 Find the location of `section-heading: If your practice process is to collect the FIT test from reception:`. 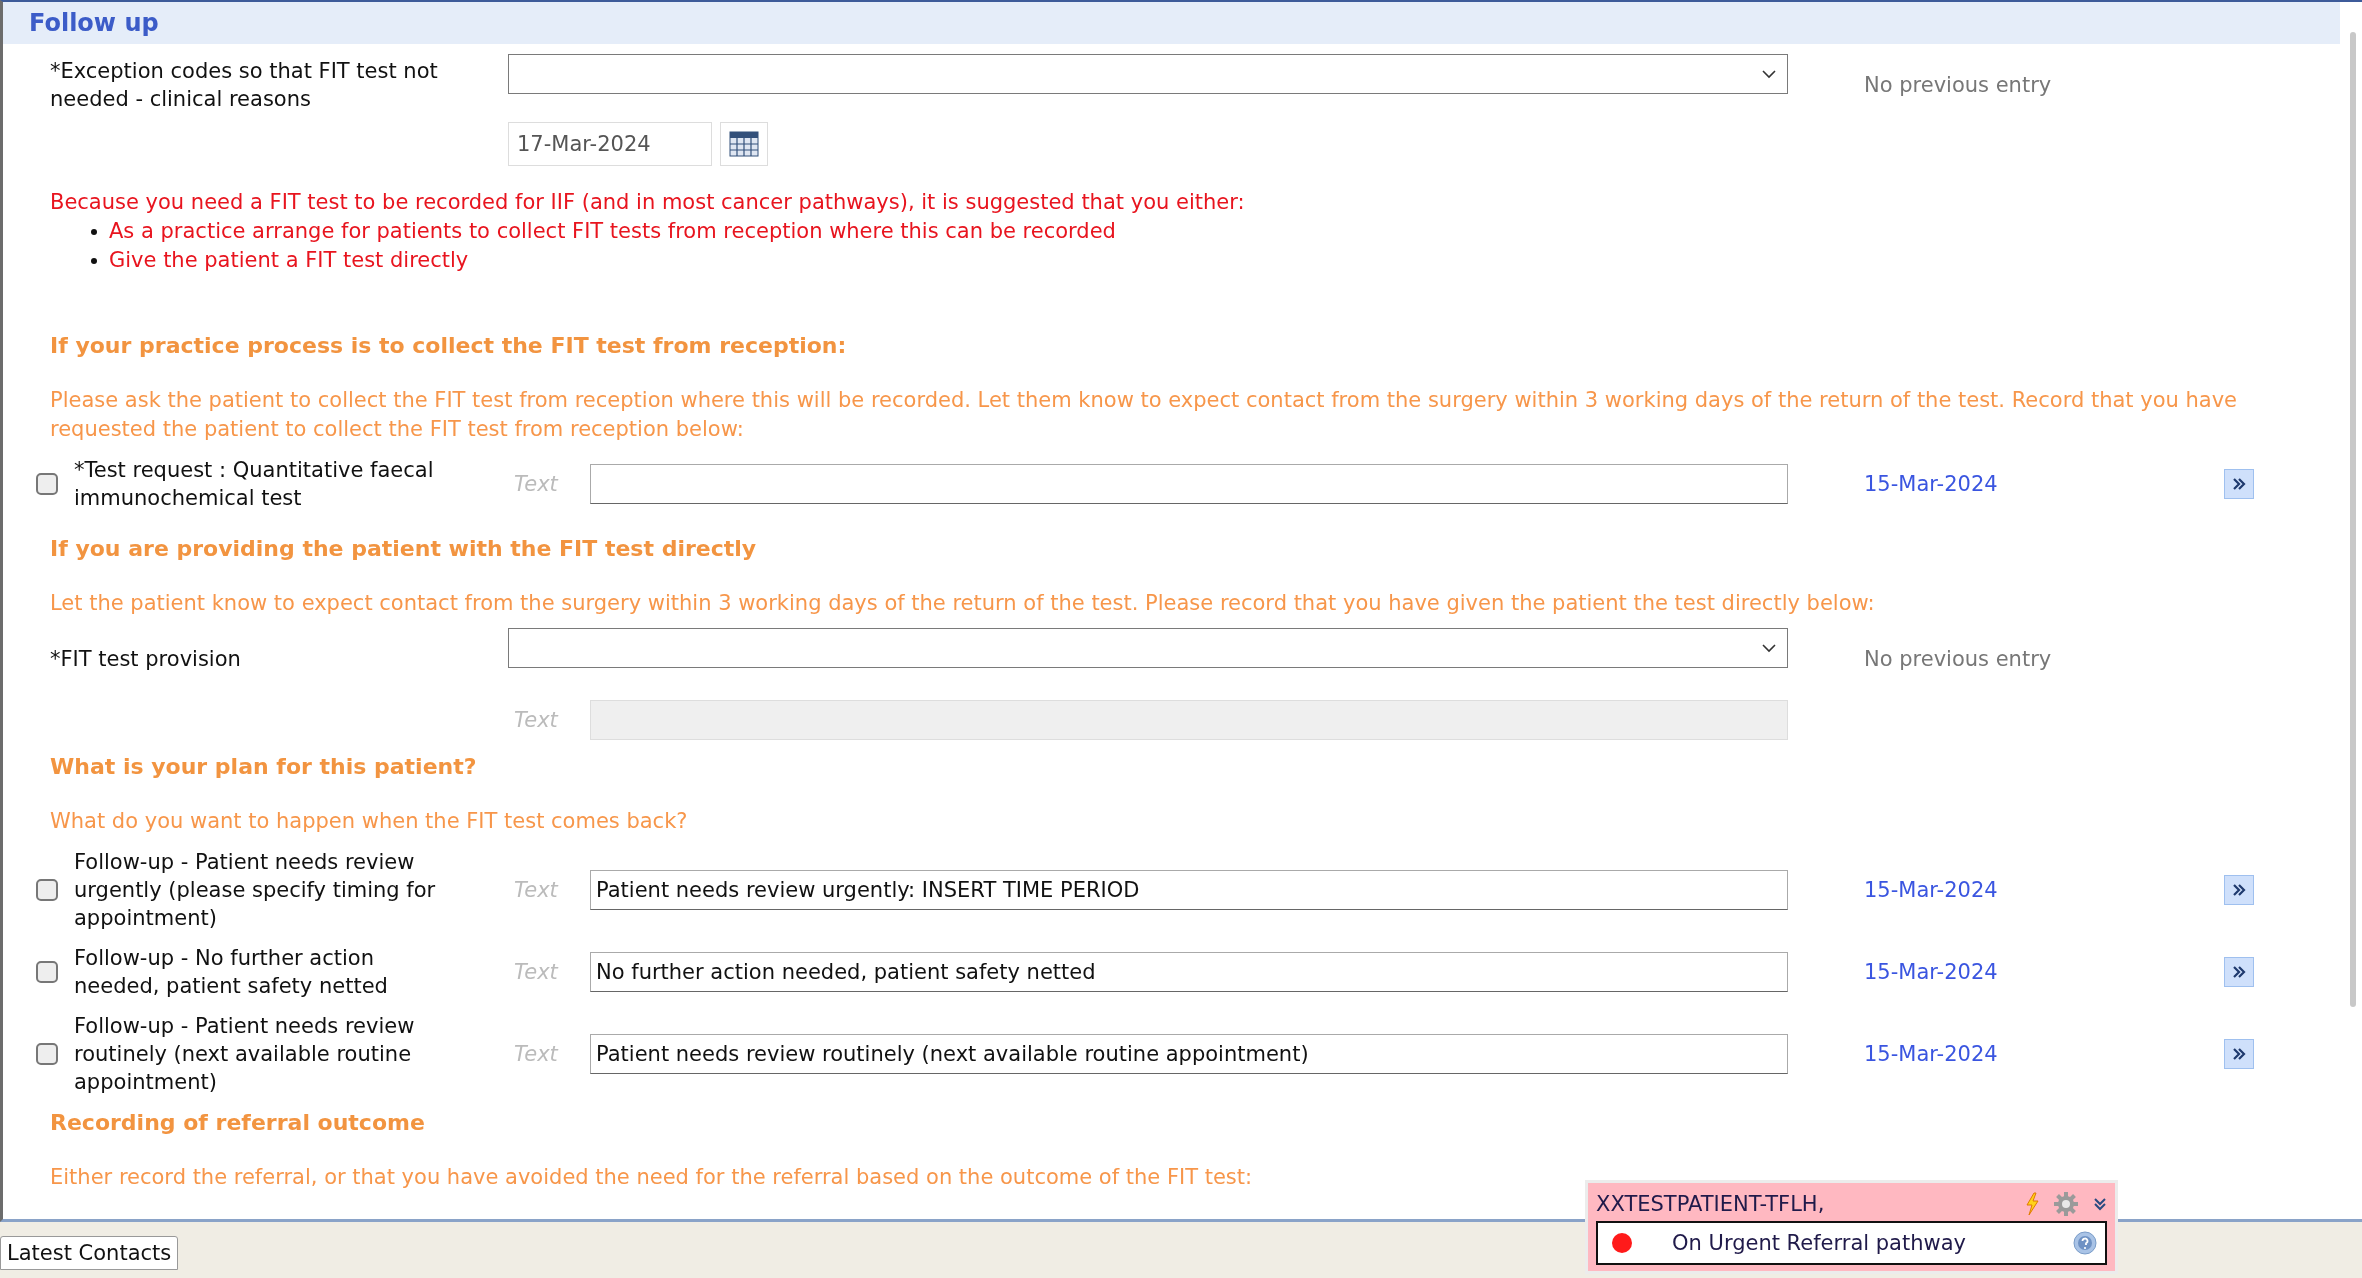

section-heading: If your practice process is to collect the FIT test from reception: is located at coordinates (448, 345).